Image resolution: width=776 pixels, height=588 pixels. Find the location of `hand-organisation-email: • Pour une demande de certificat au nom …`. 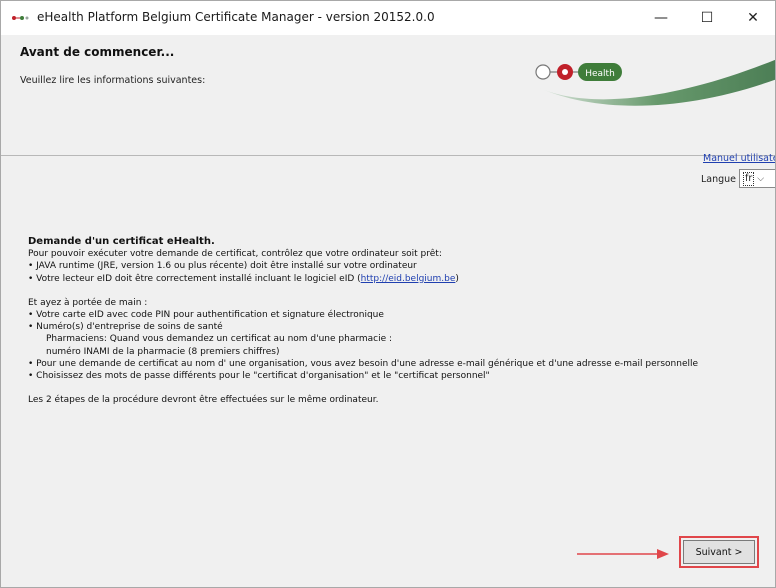

hand-organisation-email: • Pour une demande de certificat au nom … is located at coordinates (363, 363).